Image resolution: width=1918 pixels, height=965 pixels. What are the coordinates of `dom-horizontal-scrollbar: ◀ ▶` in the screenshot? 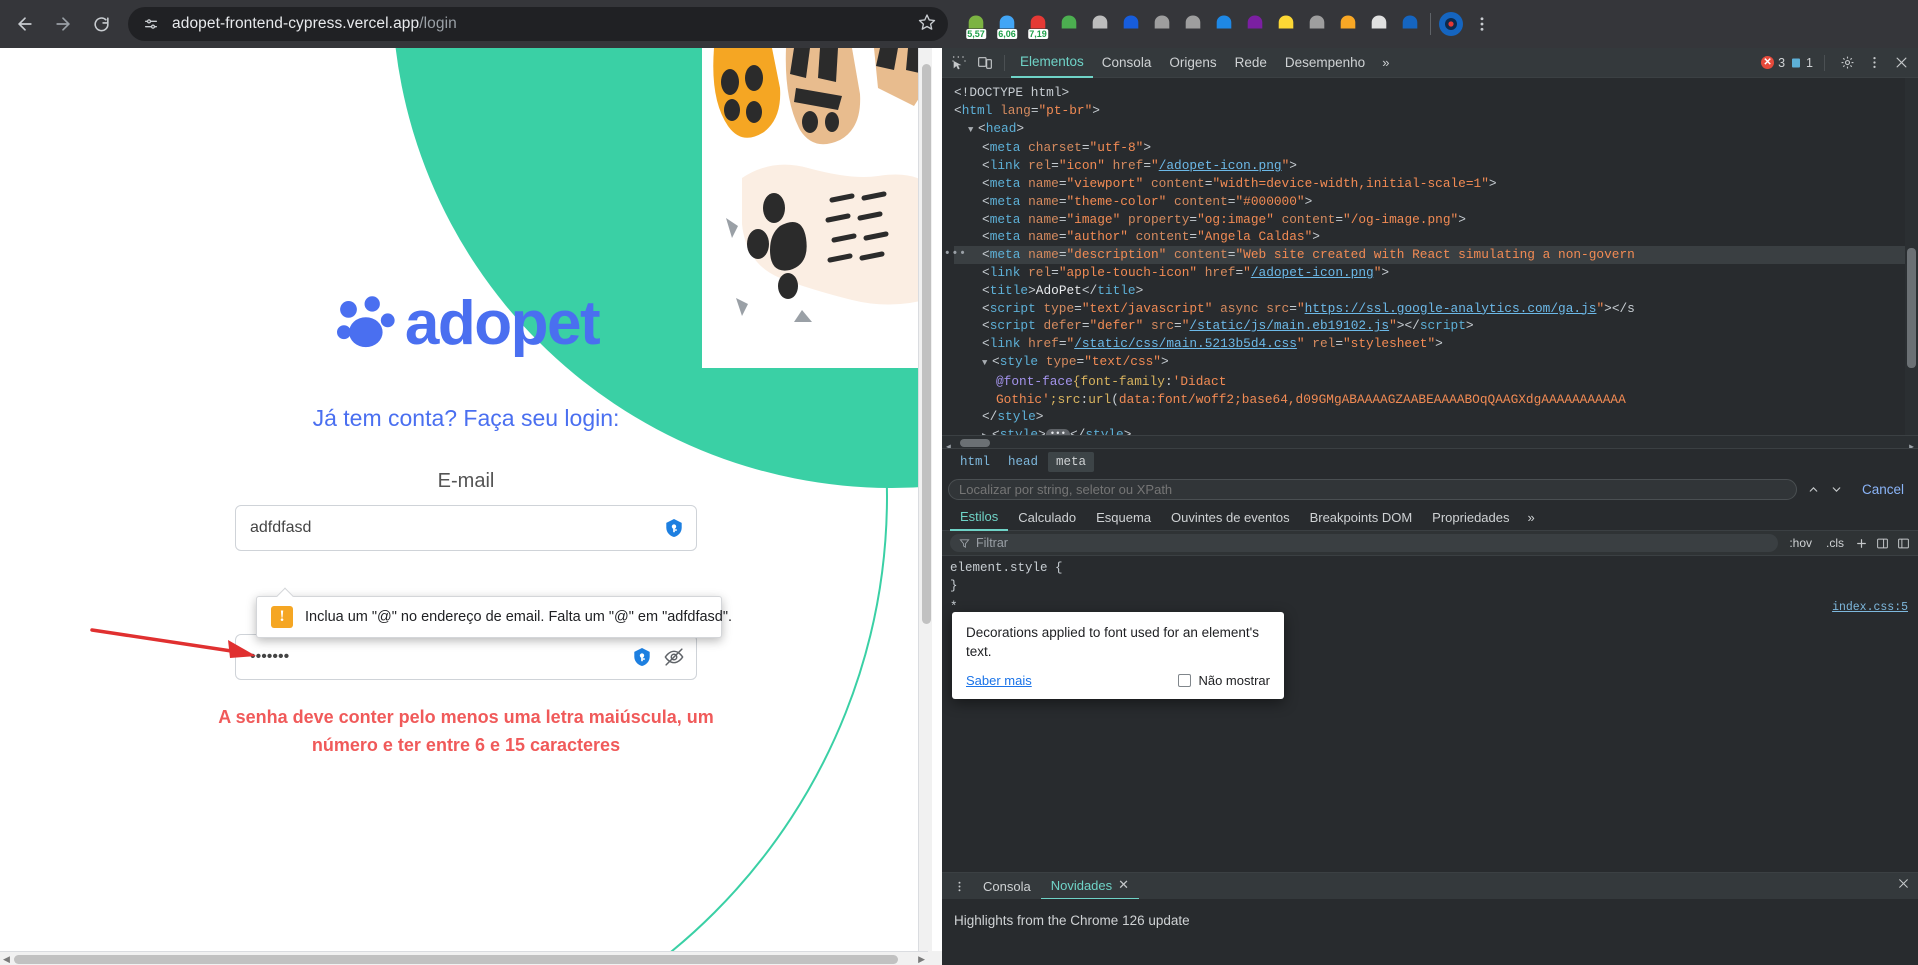 It's located at (1430, 441).